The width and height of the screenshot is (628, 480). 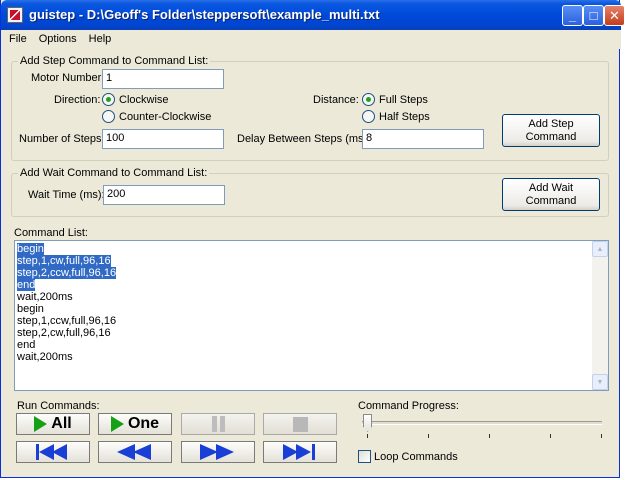 I want to click on run-one-label: One, so click(x=143, y=423).